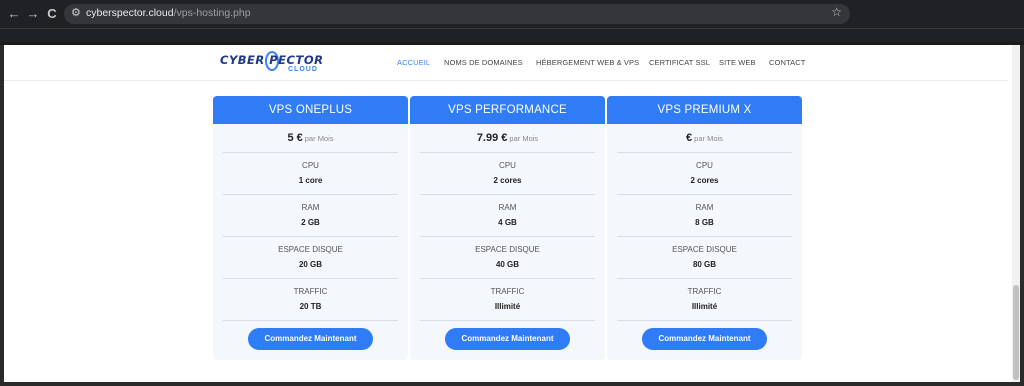 Image resolution: width=1024 pixels, height=386 pixels. Describe the element at coordinates (310, 110) in the screenshot. I see `plan-title: VPS ONEPLUS` at that location.